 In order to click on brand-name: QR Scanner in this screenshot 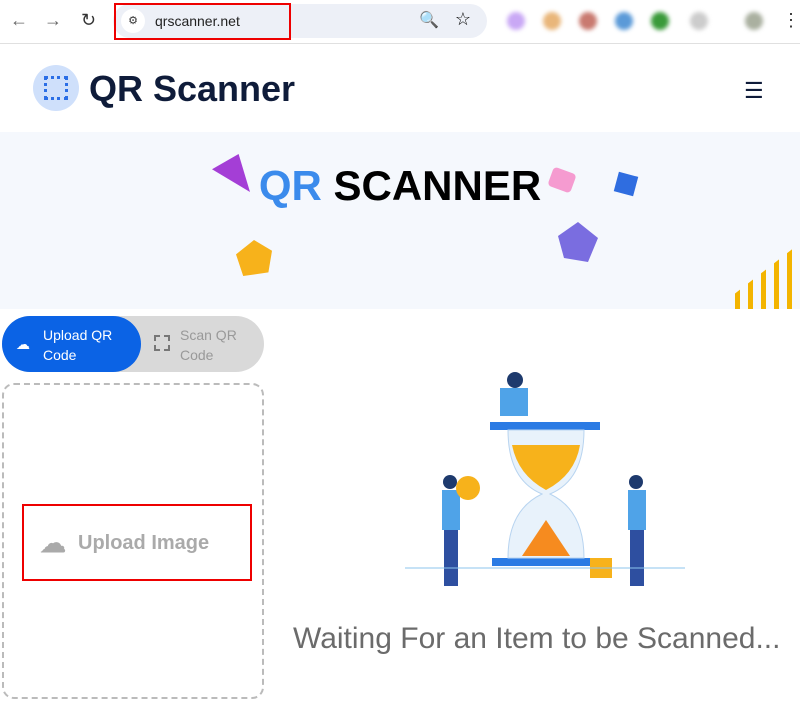, I will do `click(192, 89)`.